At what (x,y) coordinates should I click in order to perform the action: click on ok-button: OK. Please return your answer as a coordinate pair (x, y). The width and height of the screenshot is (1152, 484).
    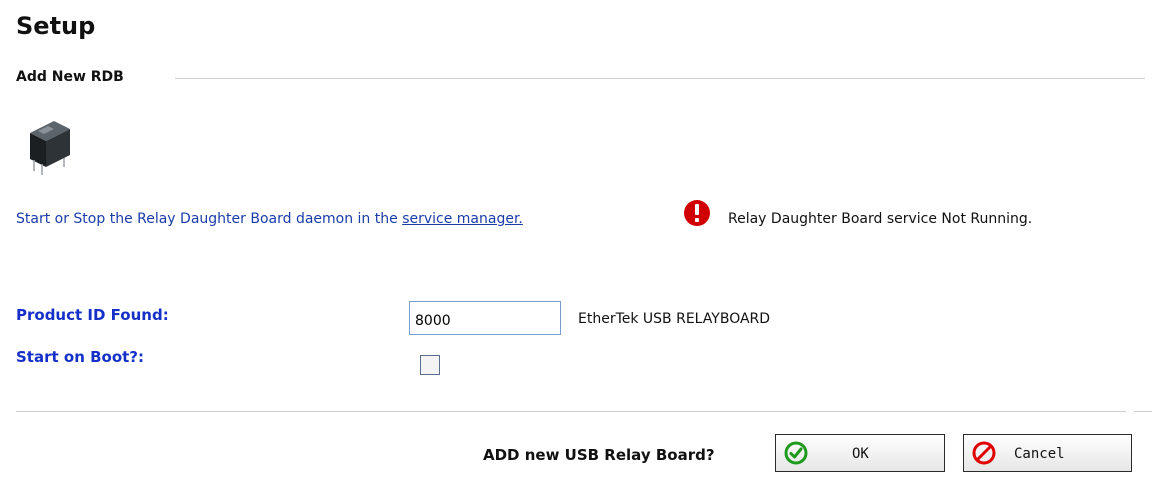
    Looking at the image, I should click on (860, 453).